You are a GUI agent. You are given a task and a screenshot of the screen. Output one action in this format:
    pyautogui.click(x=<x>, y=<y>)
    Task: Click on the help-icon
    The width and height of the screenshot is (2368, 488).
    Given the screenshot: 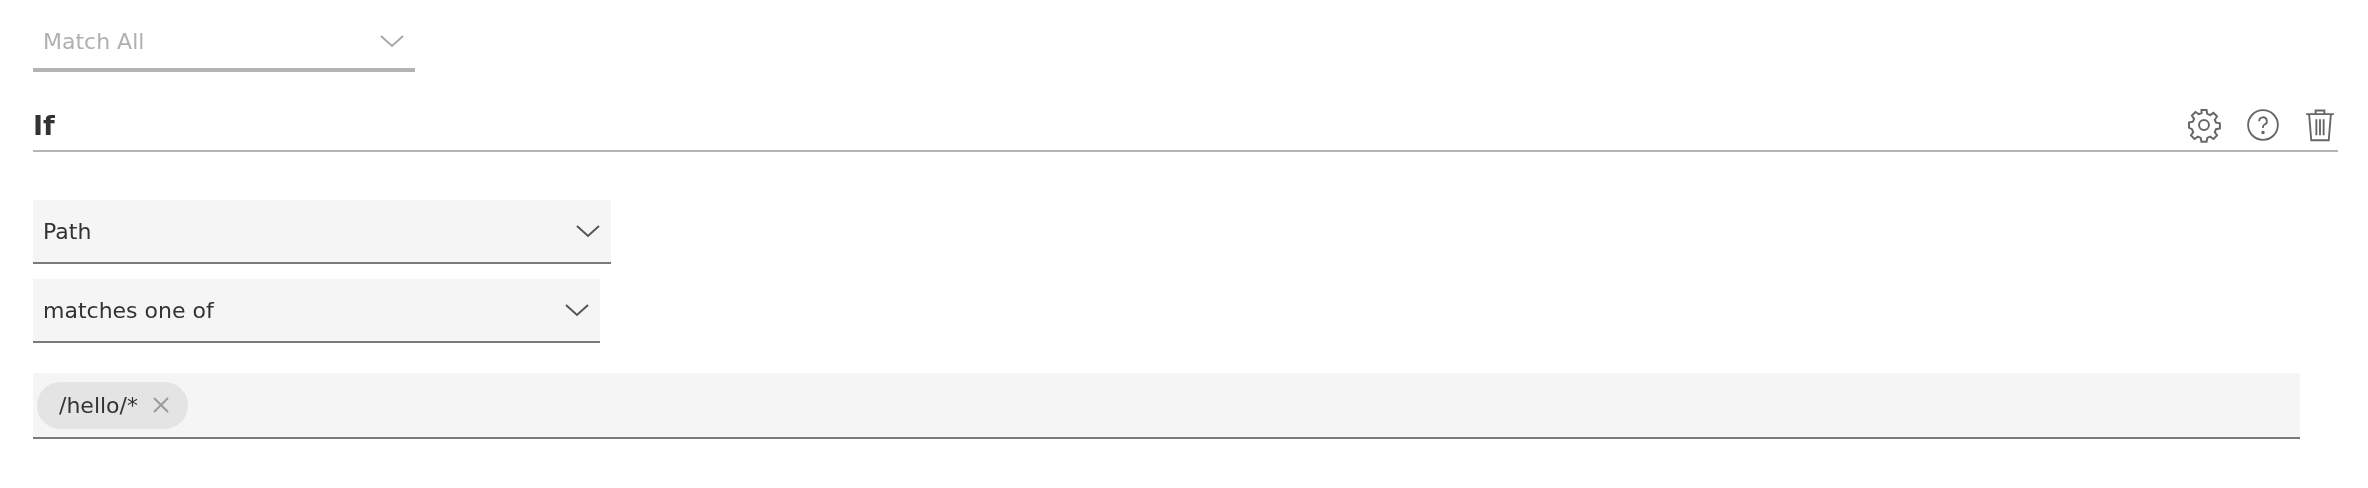 What is the action you would take?
    pyautogui.click(x=2263, y=125)
    